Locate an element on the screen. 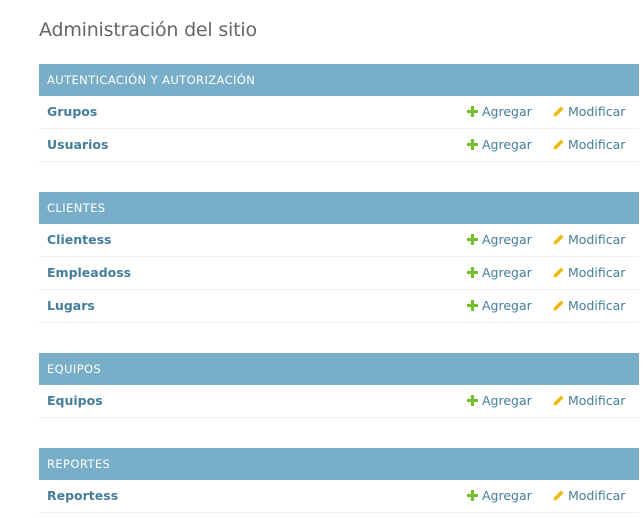  model-link-empleadoss: Empleadoss is located at coordinates (89, 273).